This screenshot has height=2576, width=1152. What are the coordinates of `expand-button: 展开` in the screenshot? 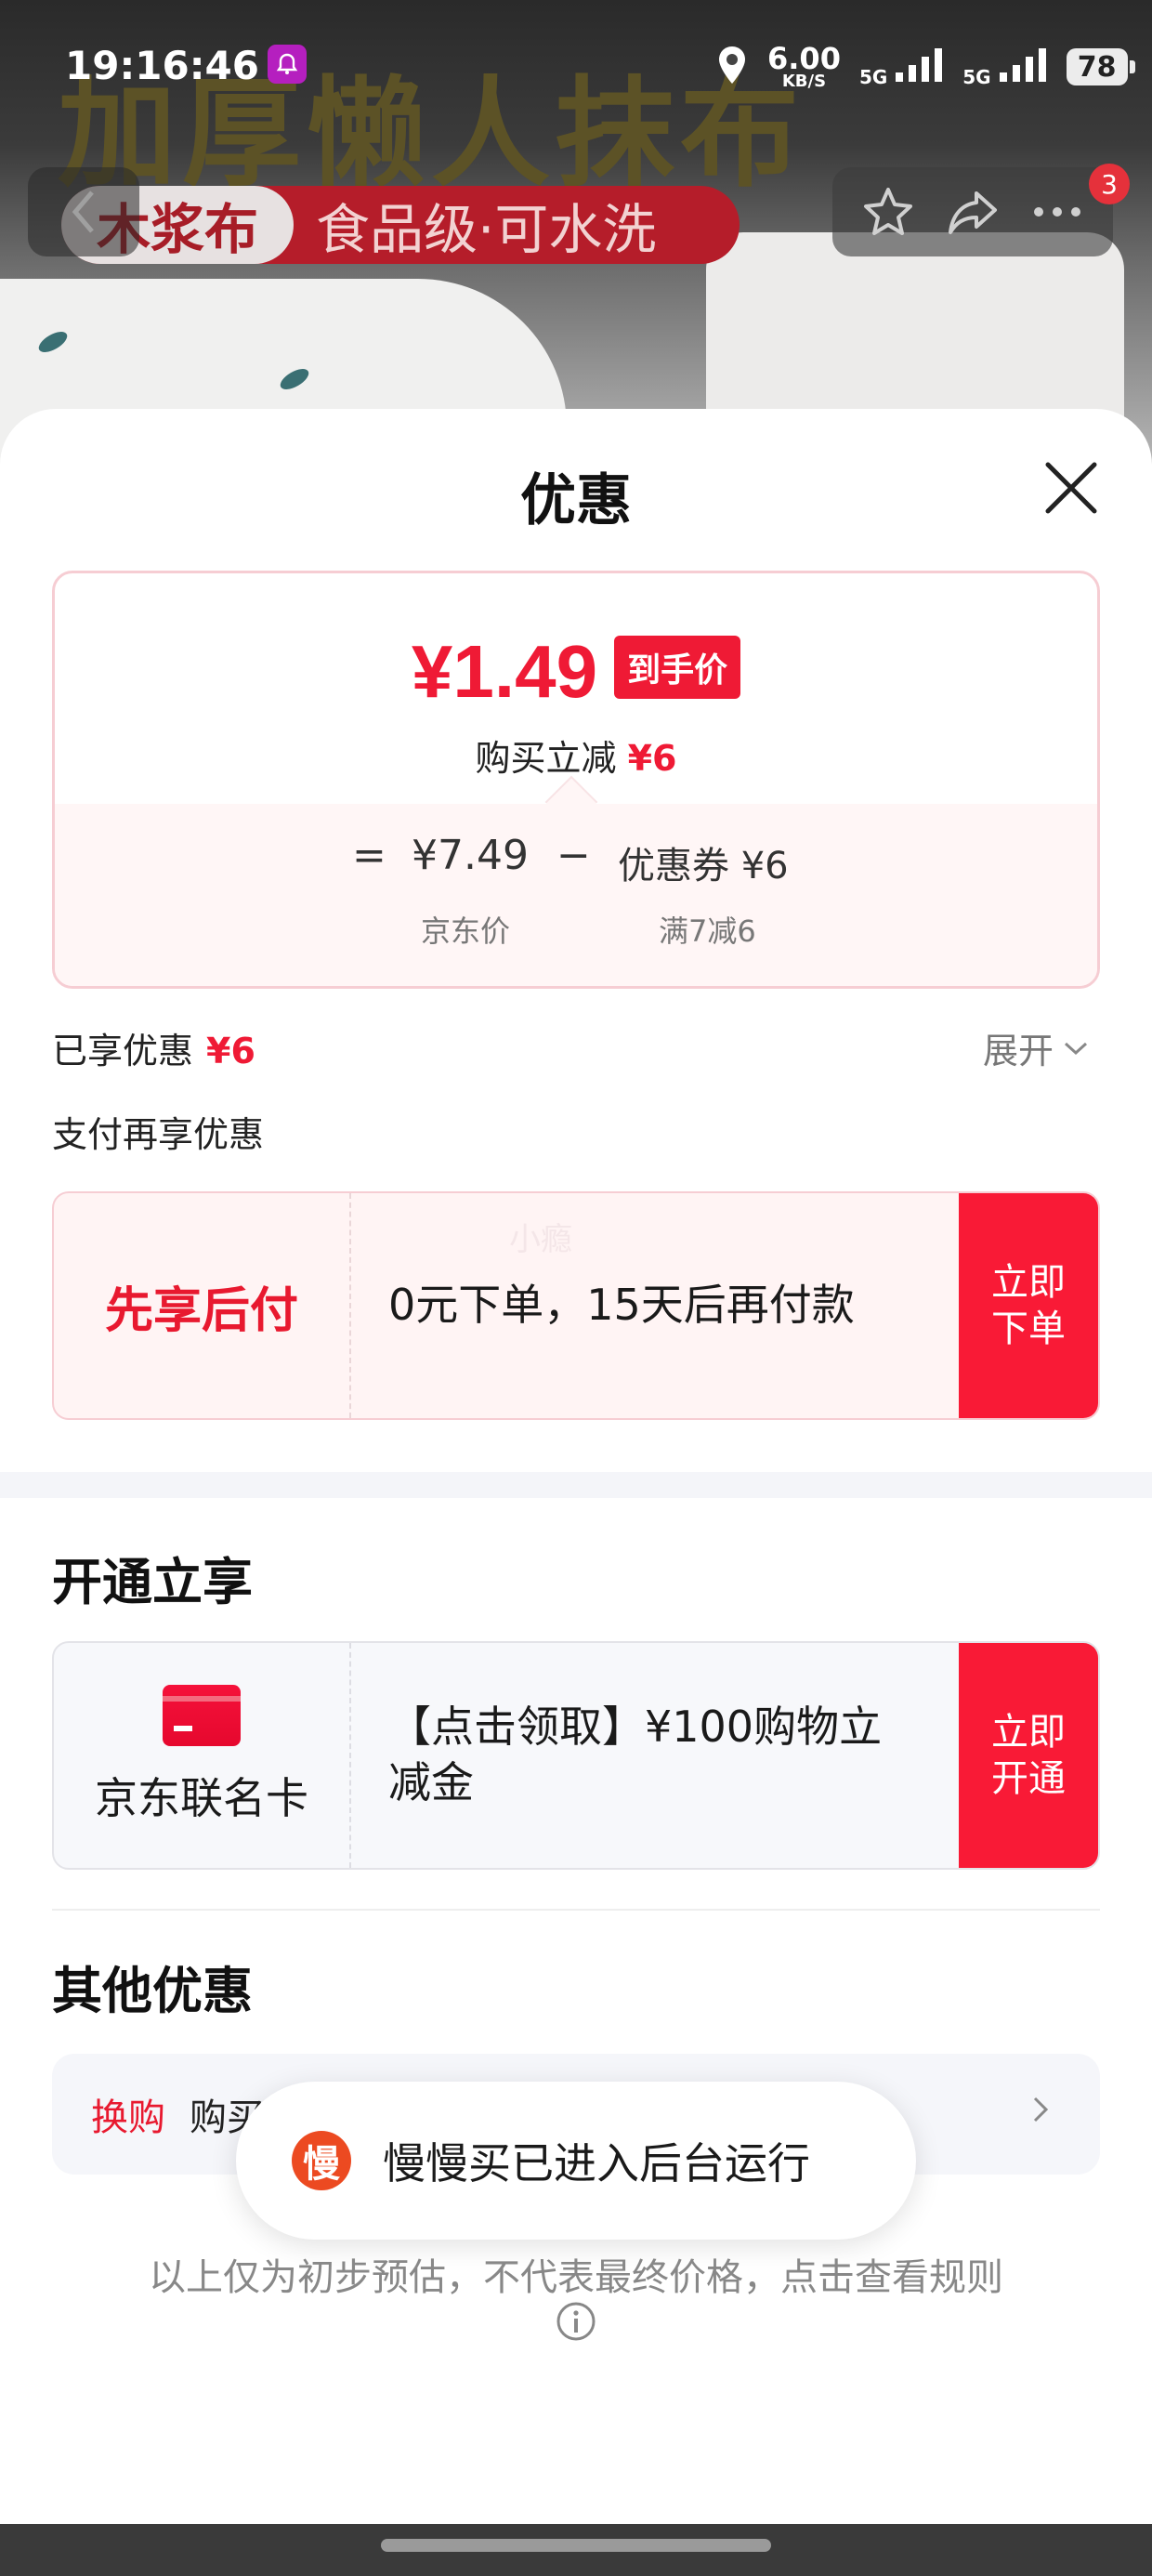 It's located at (1036, 1047).